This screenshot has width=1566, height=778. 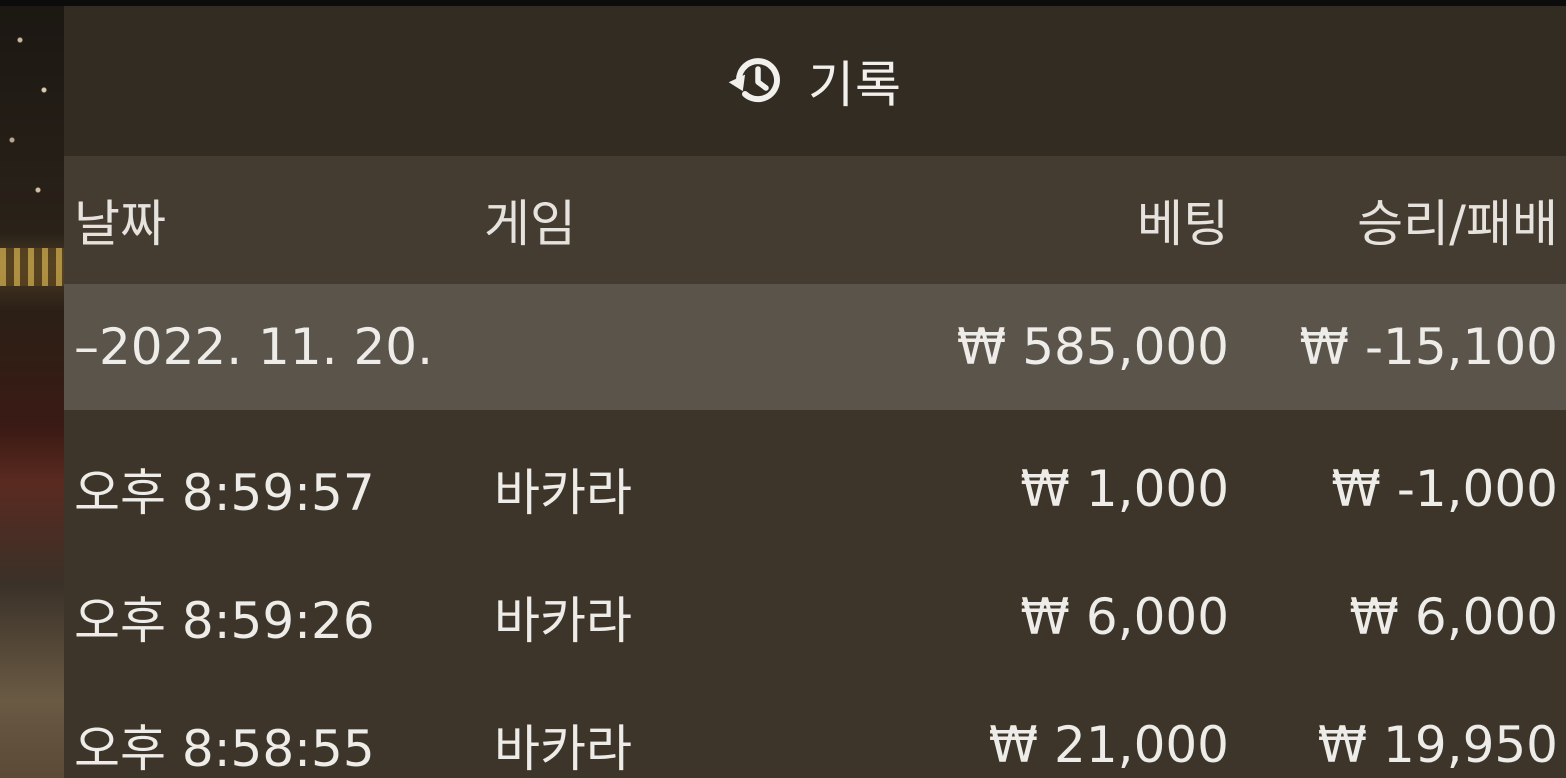 I want to click on column-header-date: 날짜, so click(x=120, y=224).